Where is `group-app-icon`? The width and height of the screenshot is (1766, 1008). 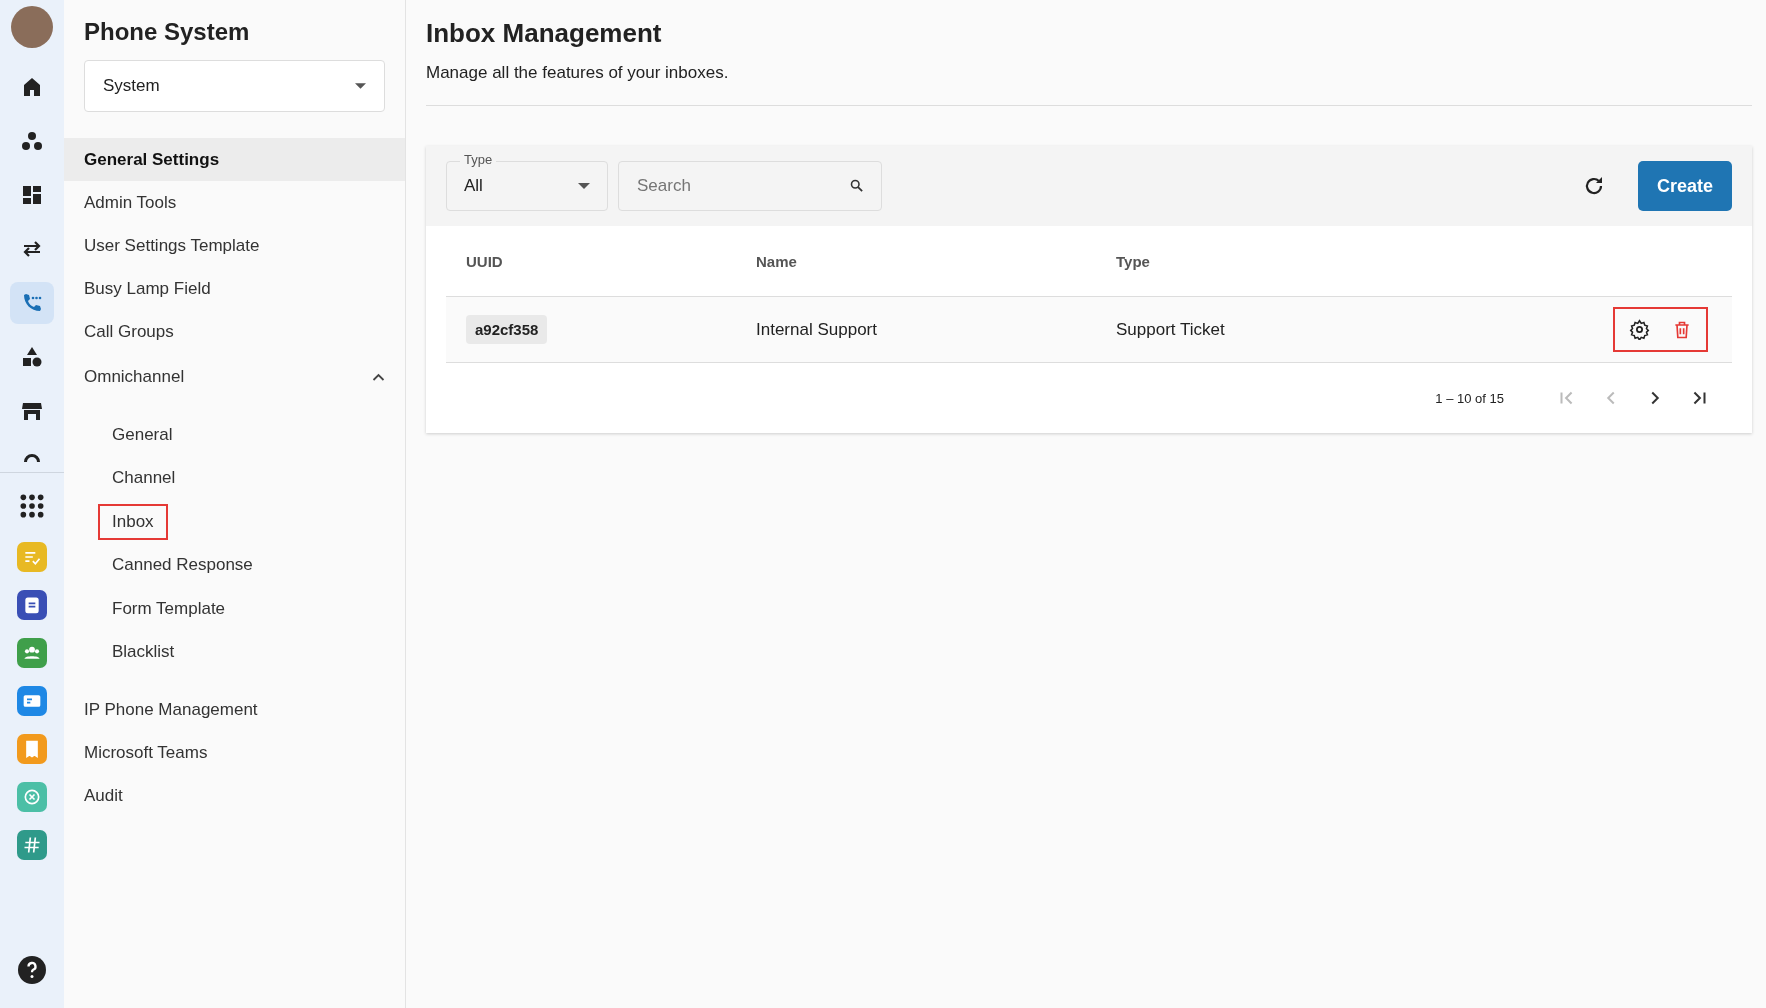
group-app-icon is located at coordinates (32, 653).